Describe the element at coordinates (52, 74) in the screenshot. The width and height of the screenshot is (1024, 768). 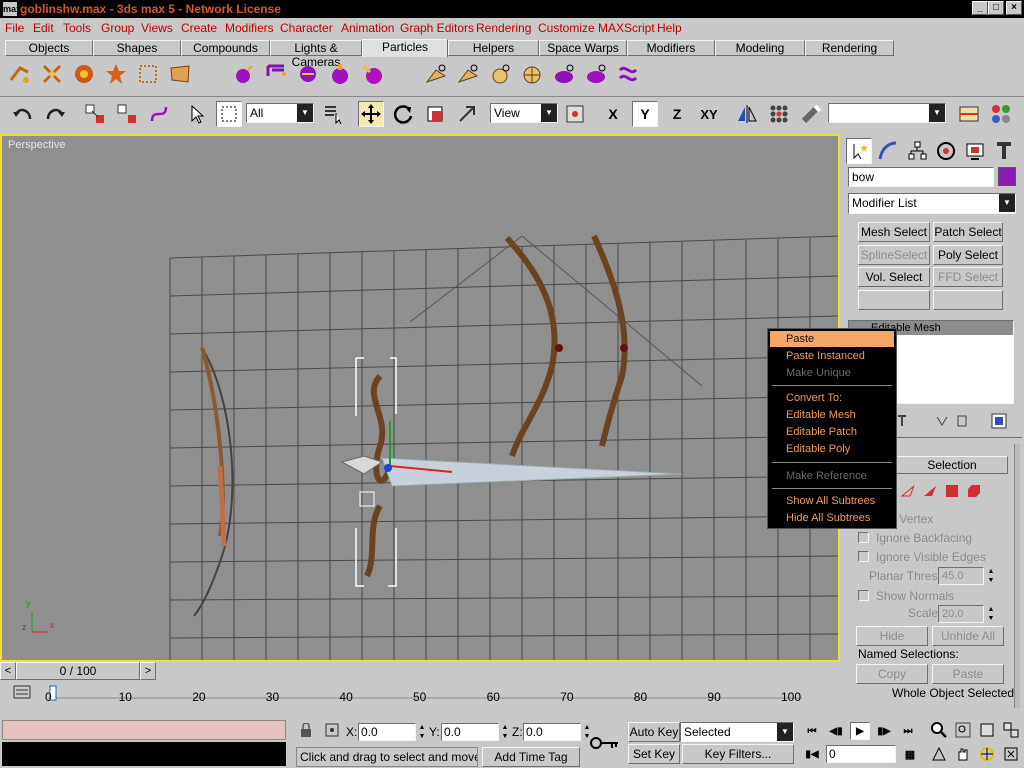
I see `snow-icon` at that location.